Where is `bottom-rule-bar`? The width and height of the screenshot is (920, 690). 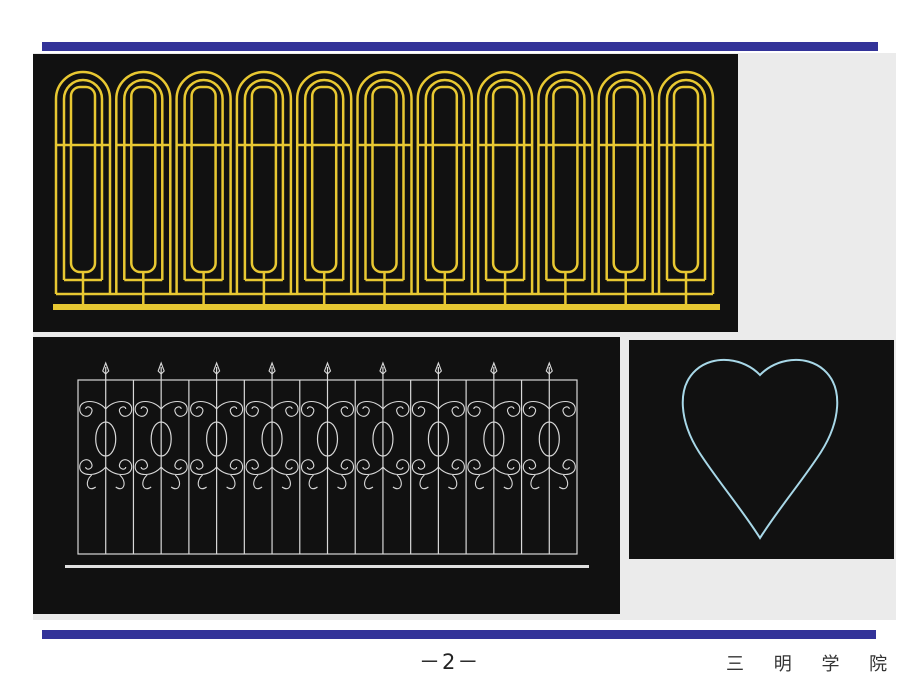 bottom-rule-bar is located at coordinates (459, 634).